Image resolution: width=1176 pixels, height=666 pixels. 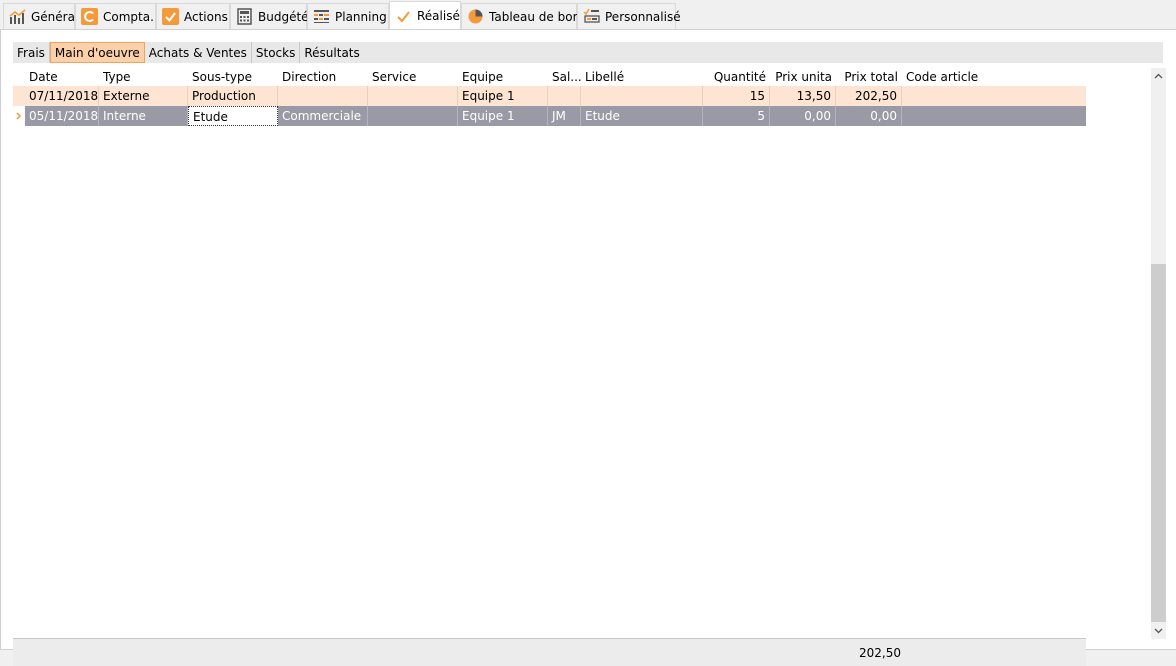 What do you see at coordinates (803, 96) in the screenshot?
I see `cell-prix-unitaire: 13,50` at bounding box center [803, 96].